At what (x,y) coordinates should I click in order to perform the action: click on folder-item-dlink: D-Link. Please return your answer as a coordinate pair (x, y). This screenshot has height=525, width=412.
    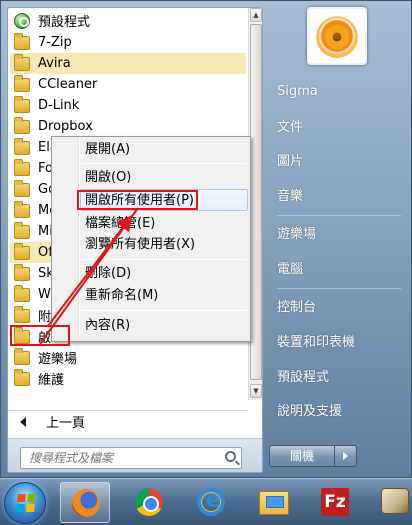
    Looking at the image, I should click on (128, 105).